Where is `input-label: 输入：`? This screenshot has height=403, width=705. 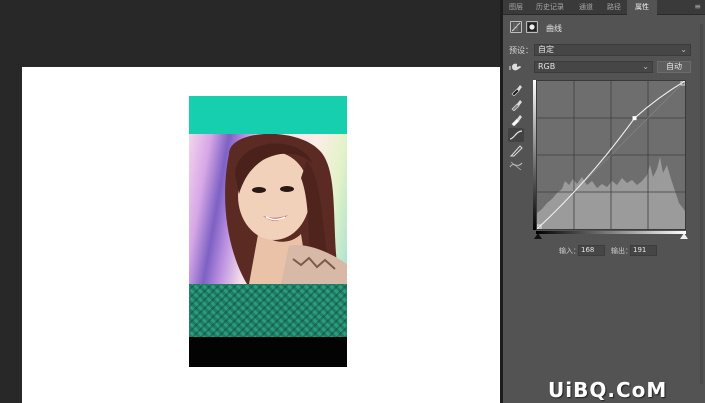
input-label: 输入： is located at coordinates (569, 251).